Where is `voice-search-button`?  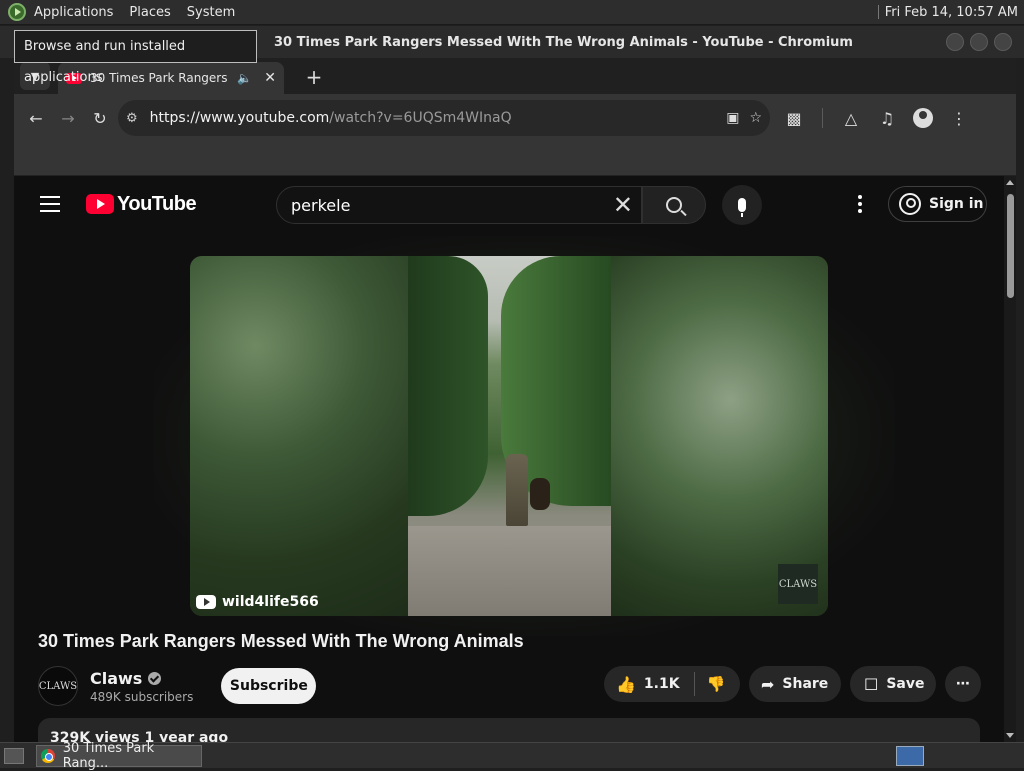 voice-search-button is located at coordinates (742, 205).